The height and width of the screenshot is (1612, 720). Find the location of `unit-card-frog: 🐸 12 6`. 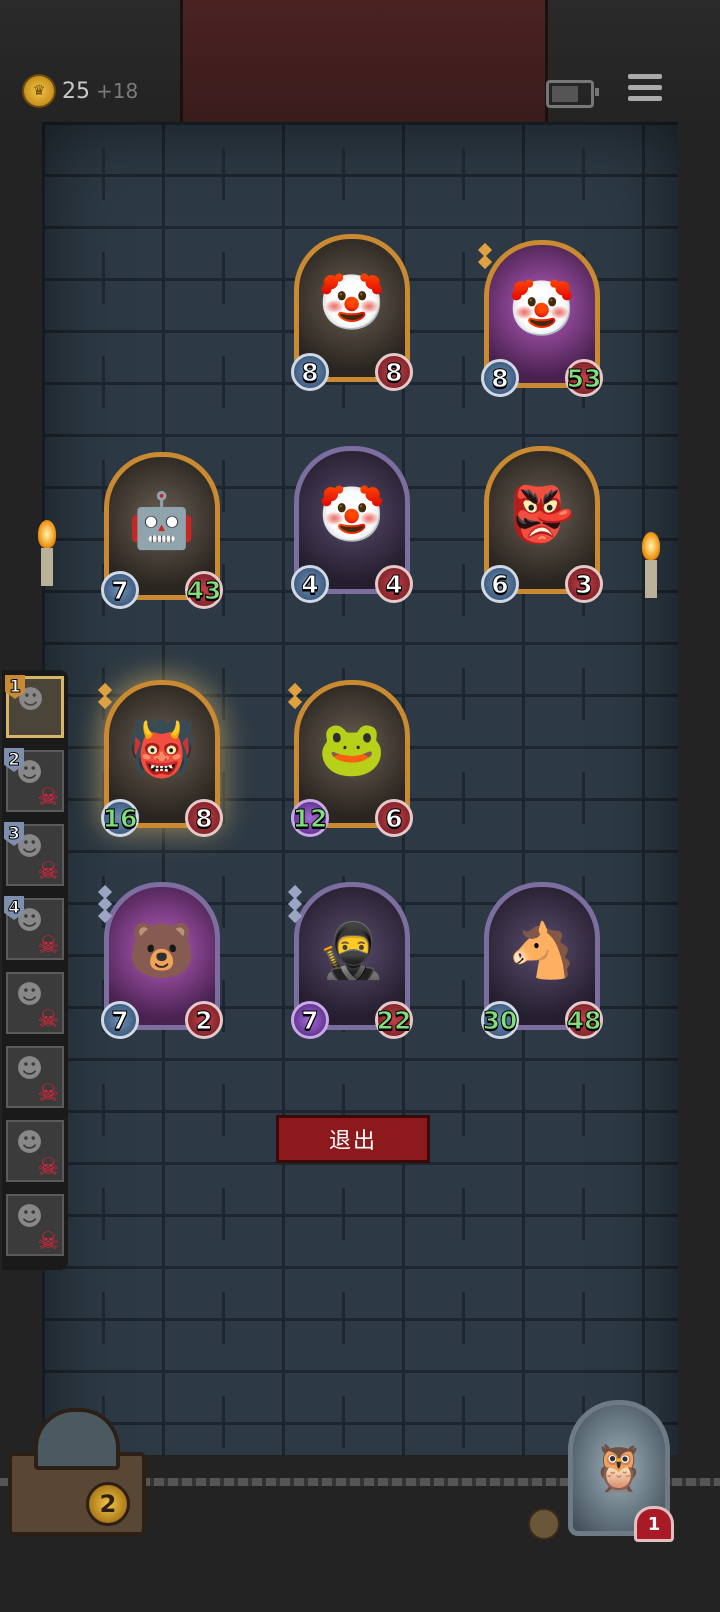

unit-card-frog: 🐸 12 6 is located at coordinates (350, 758).